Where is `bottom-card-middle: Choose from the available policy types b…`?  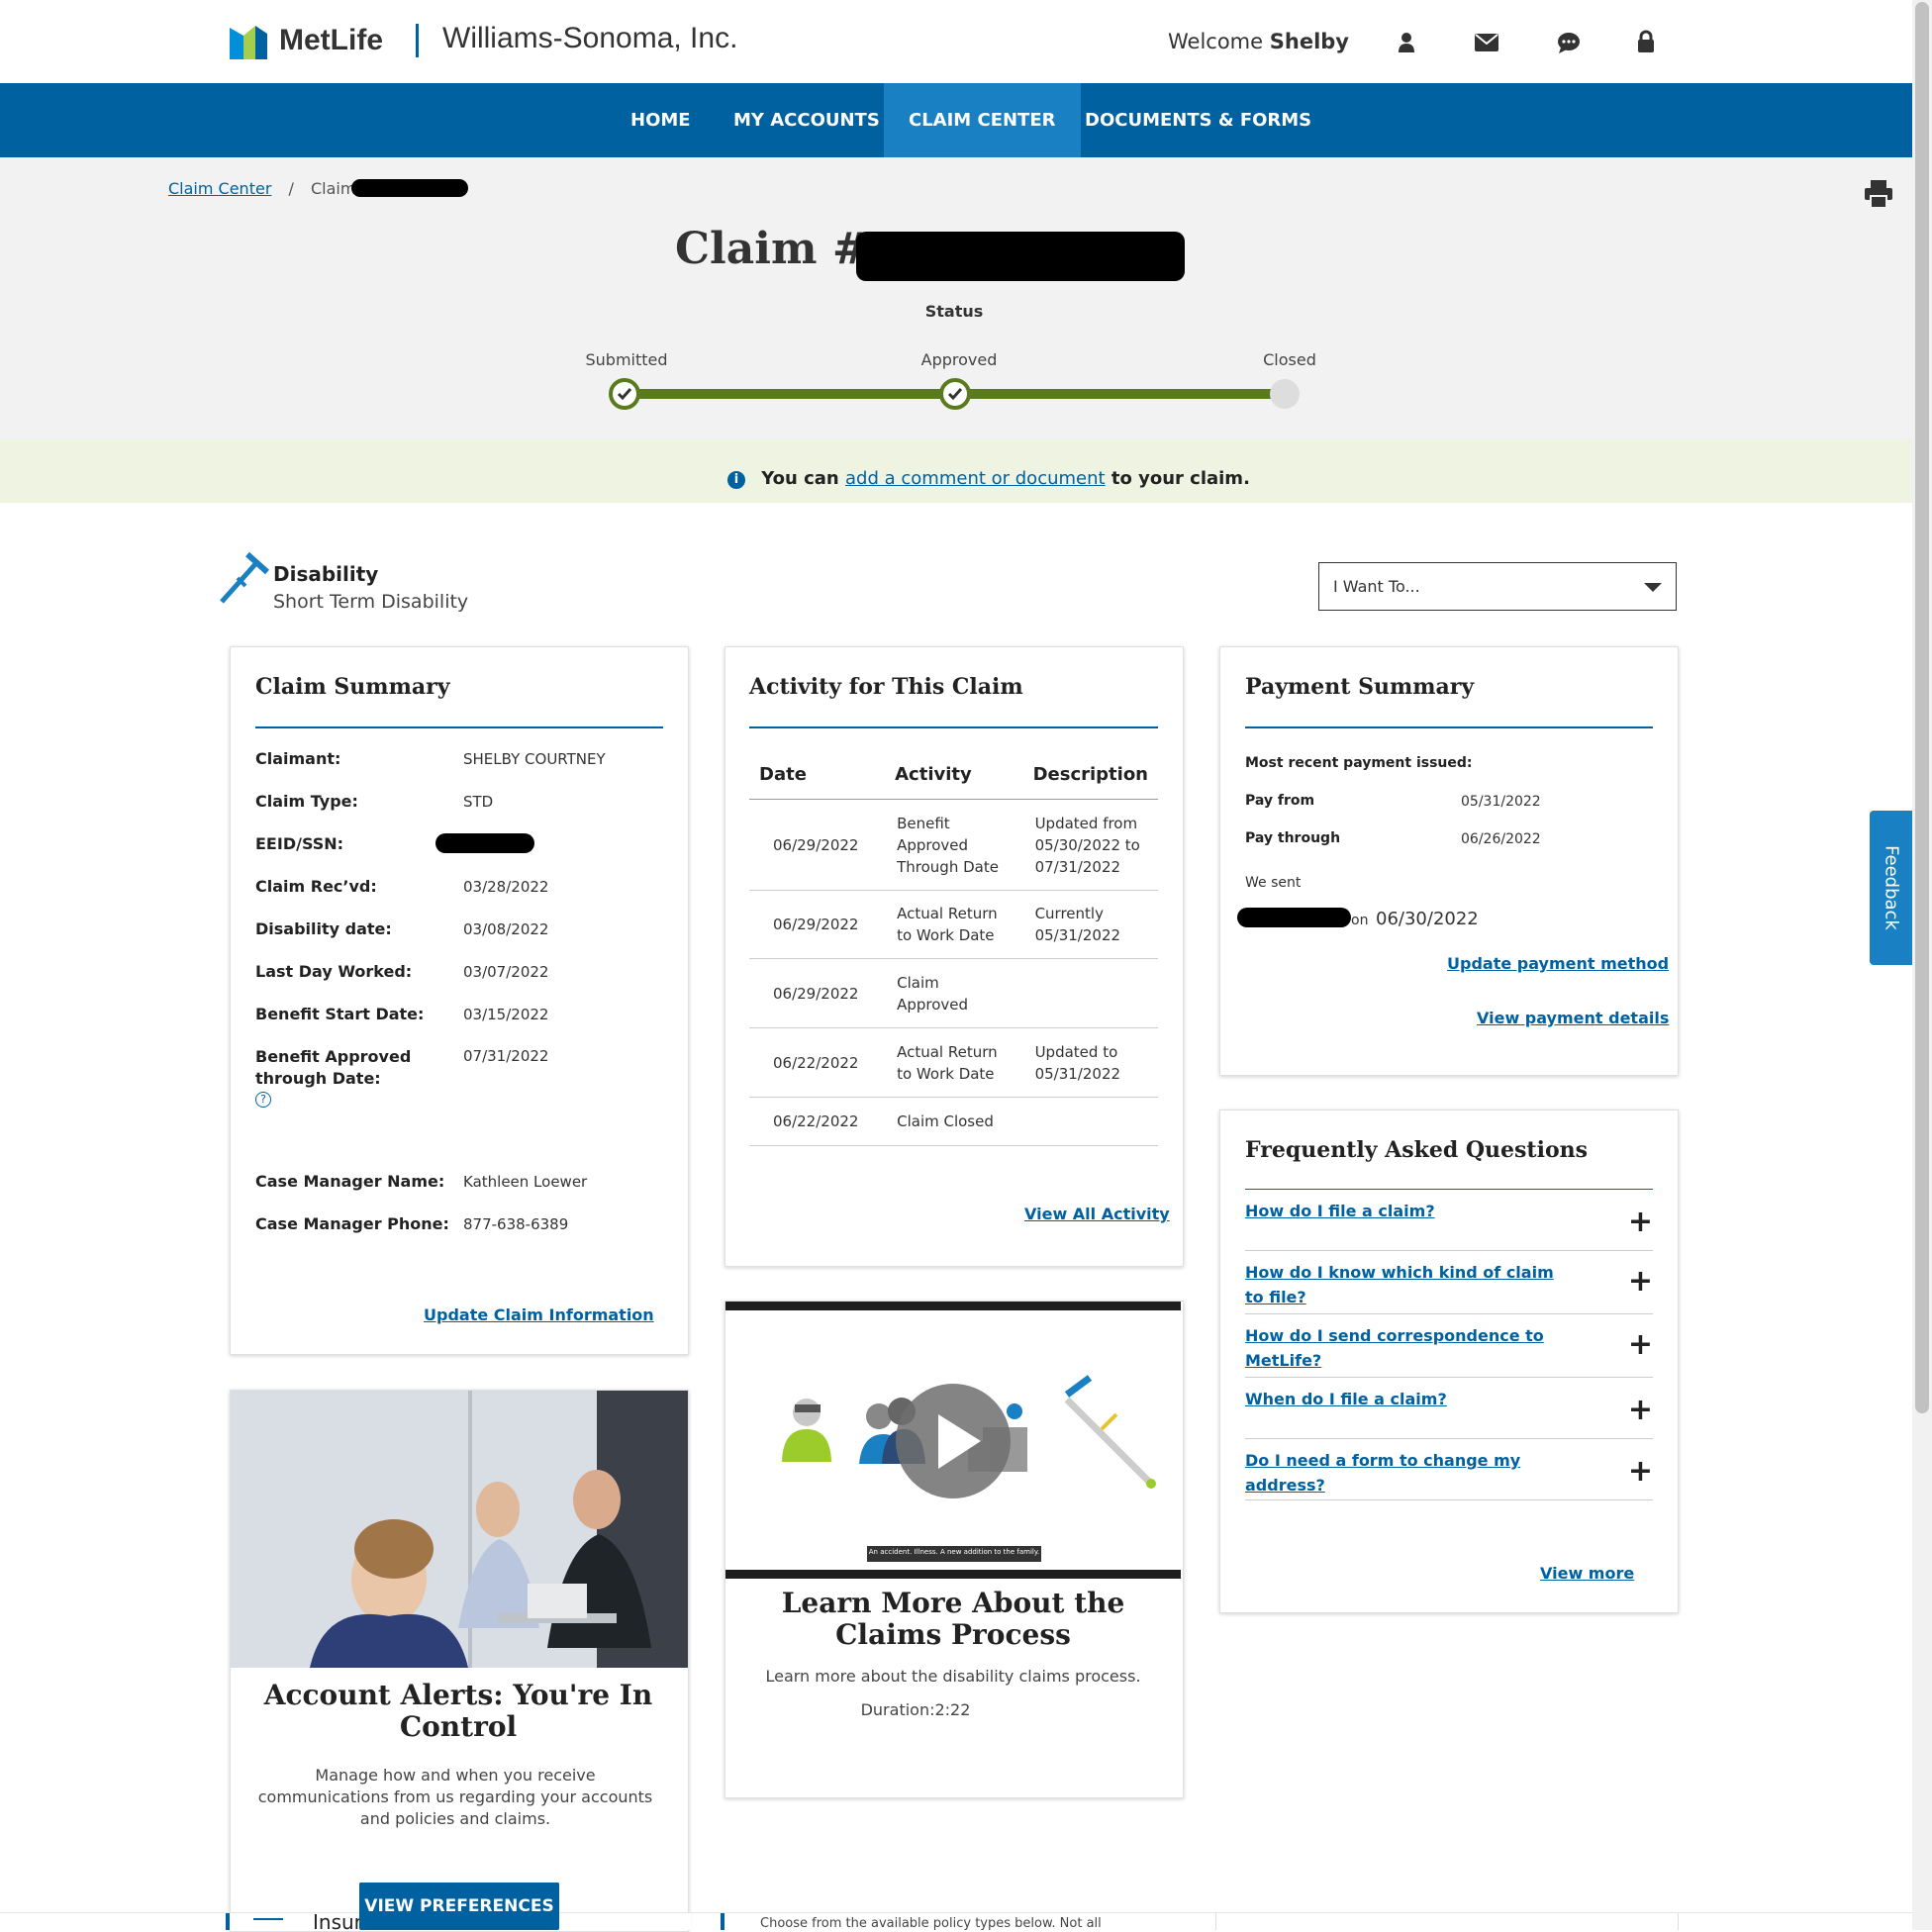 bottom-card-middle: Choose from the available policy types b… is located at coordinates (953, 1921).